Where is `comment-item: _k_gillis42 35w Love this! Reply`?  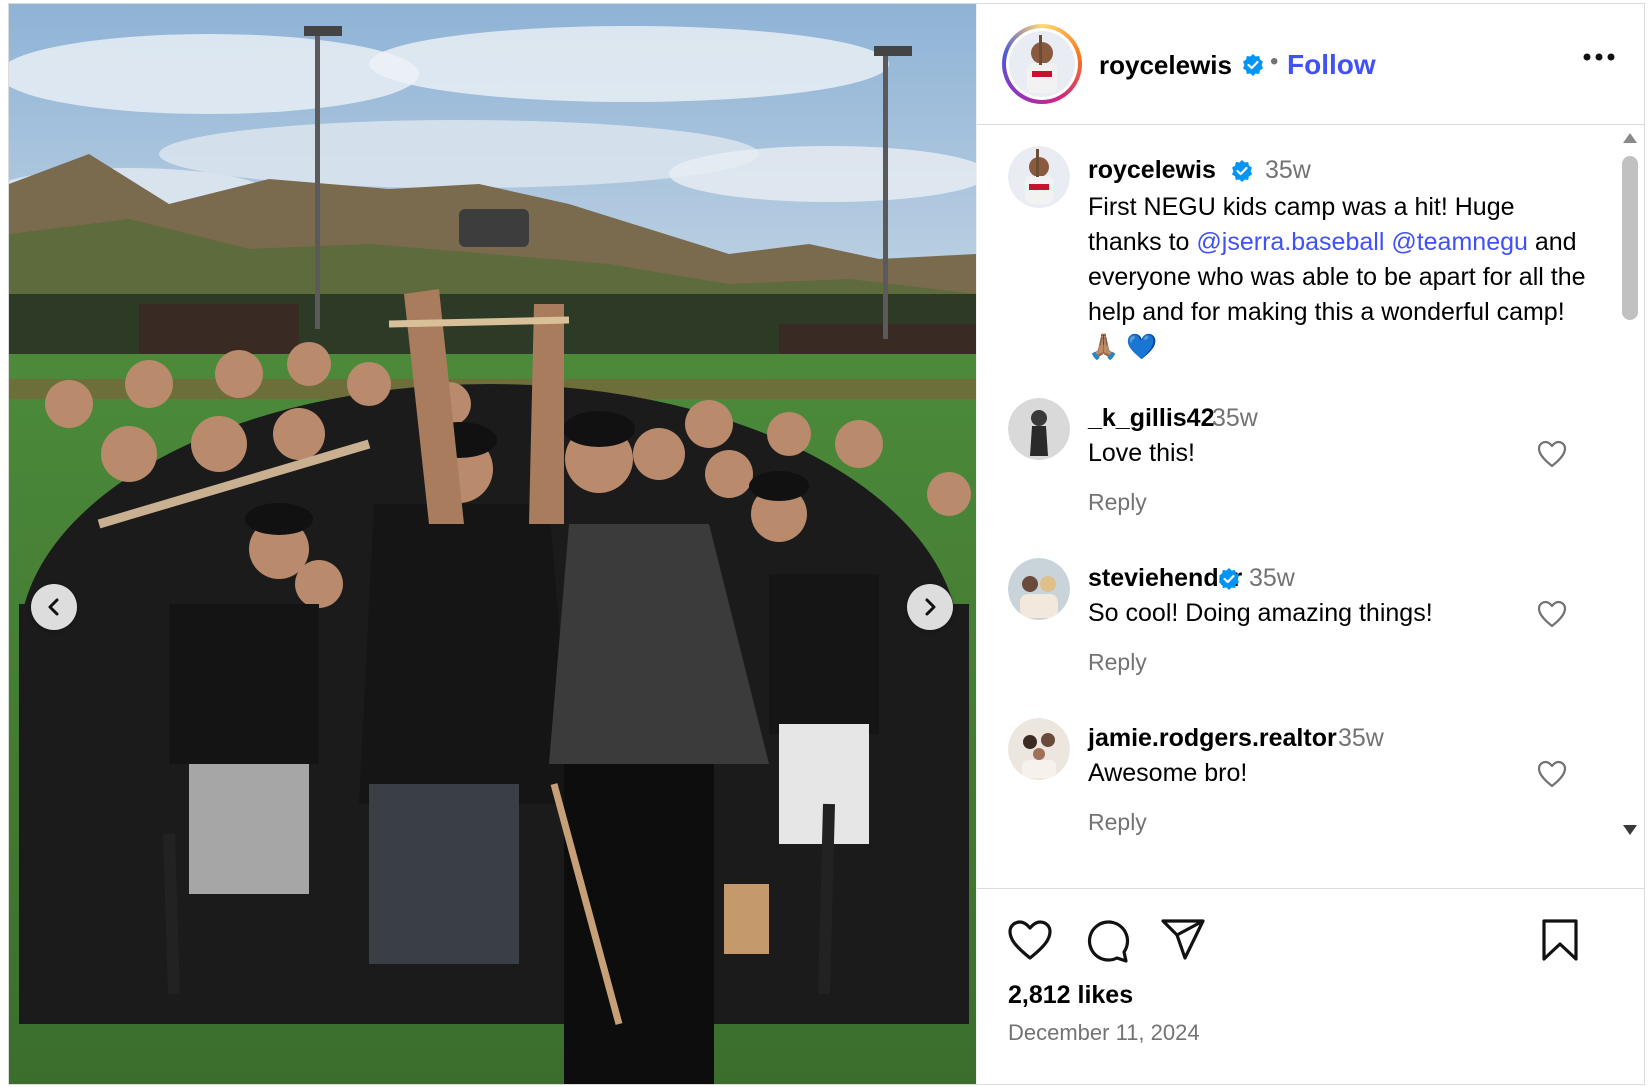
comment-item: _k_gillis42 35w Love this! Reply is located at coordinates (1310, 473).